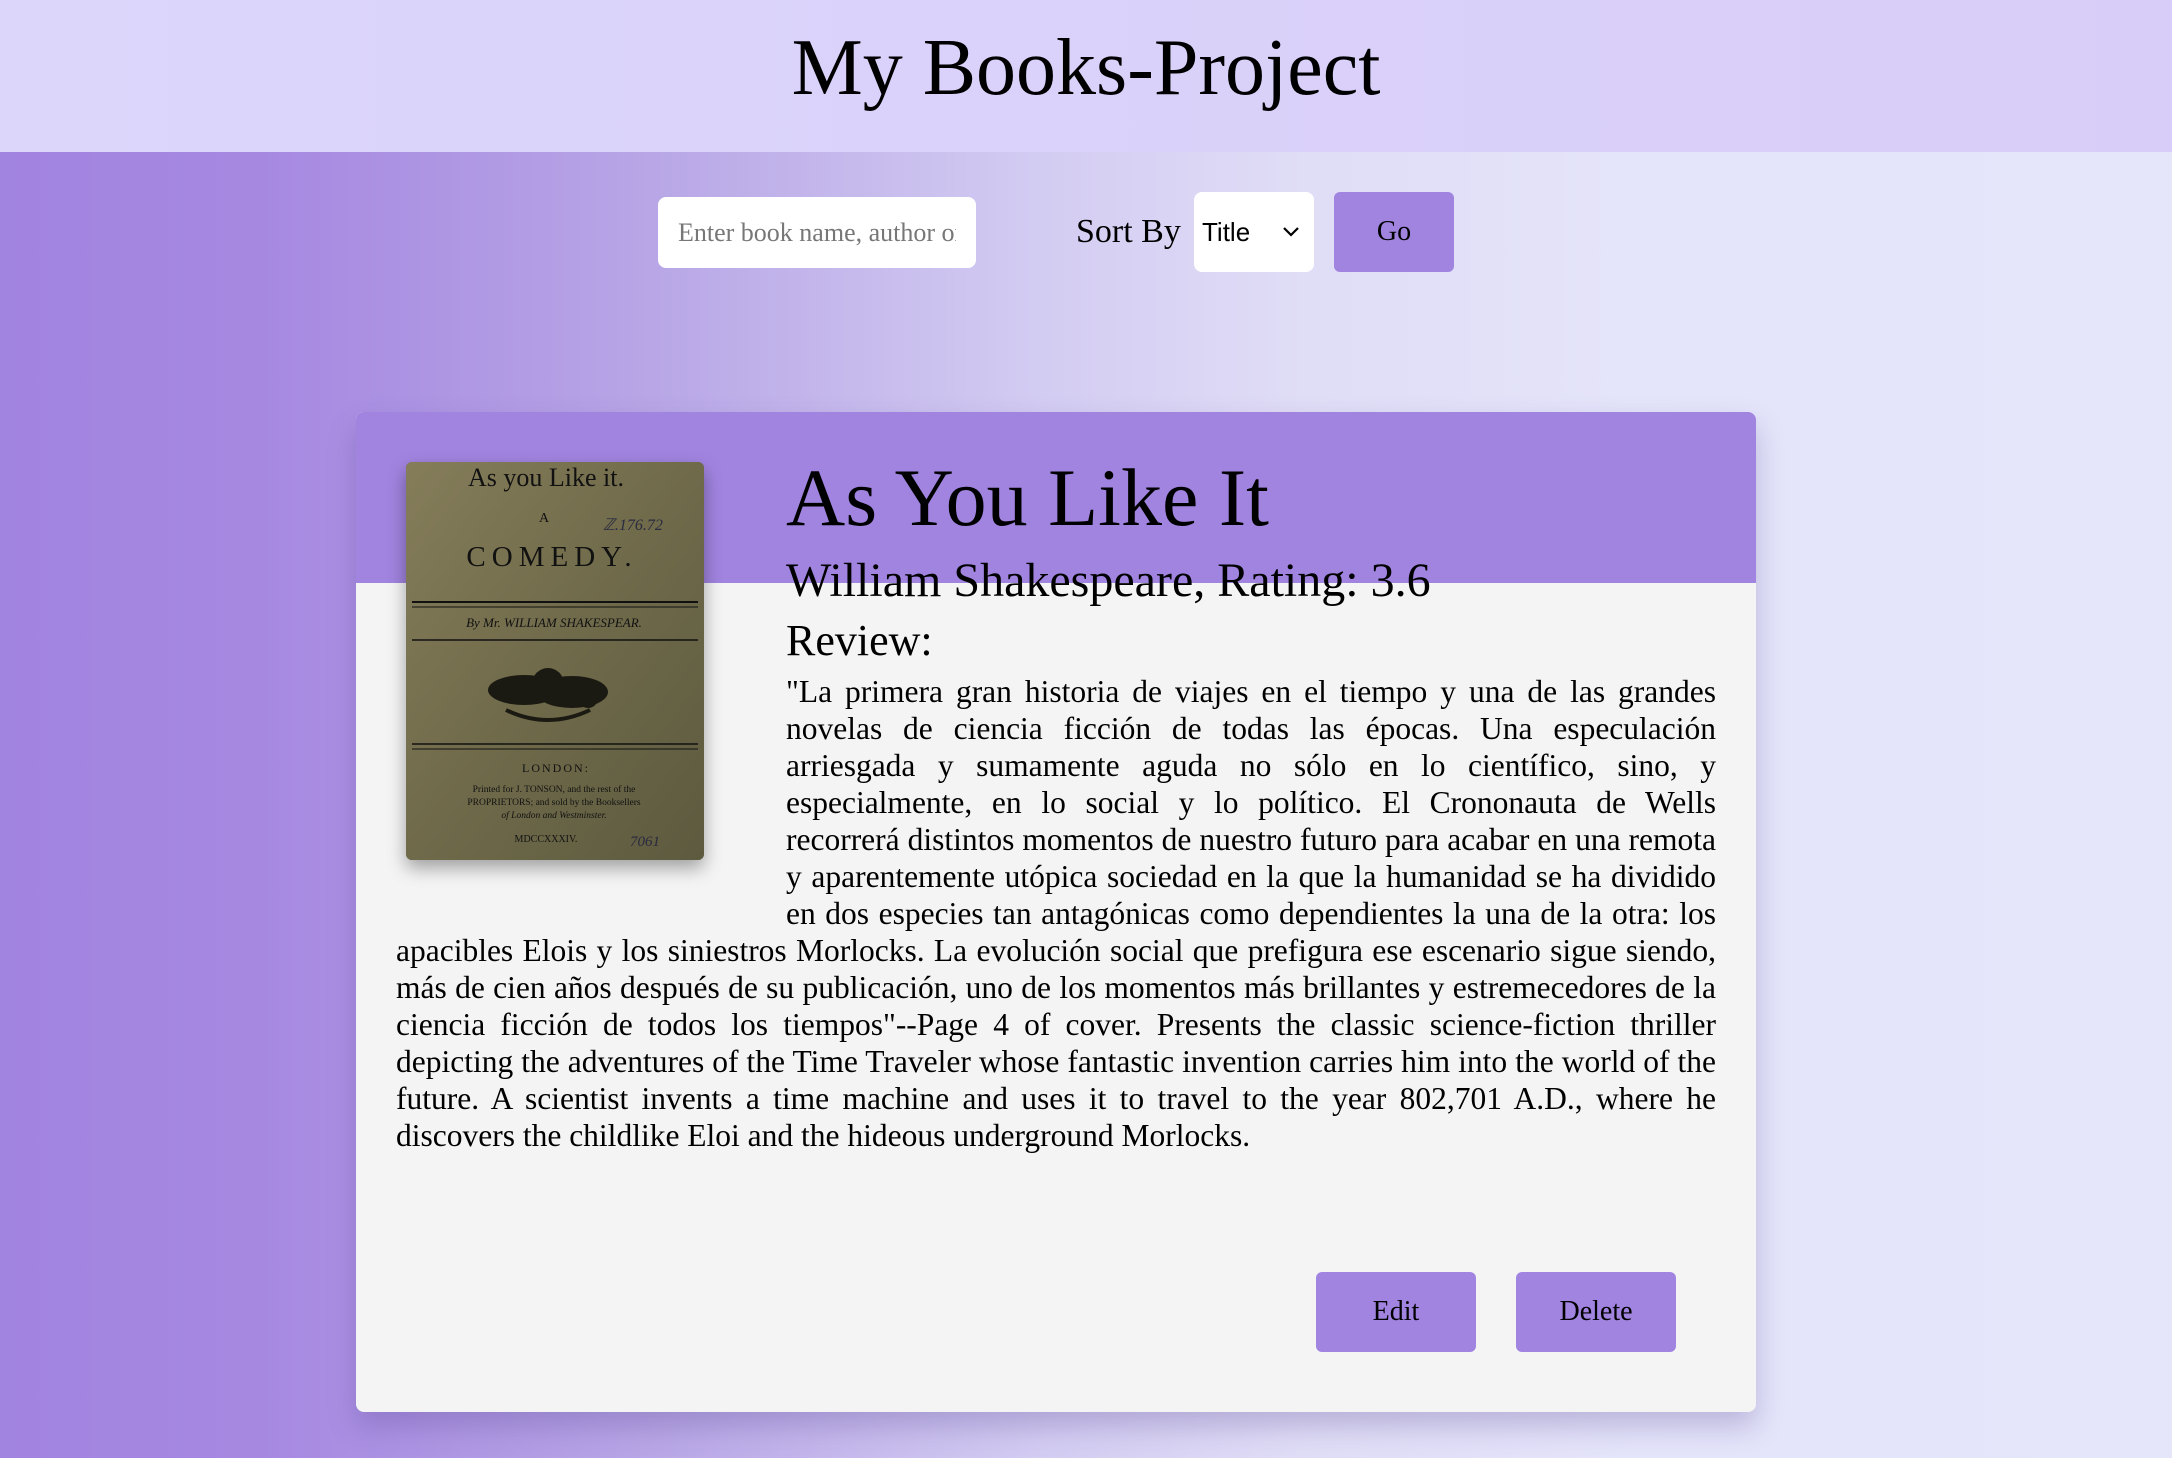 The height and width of the screenshot is (1458, 2172). Describe the element at coordinates (1254, 232) in the screenshot. I see `sort-select: Title` at that location.